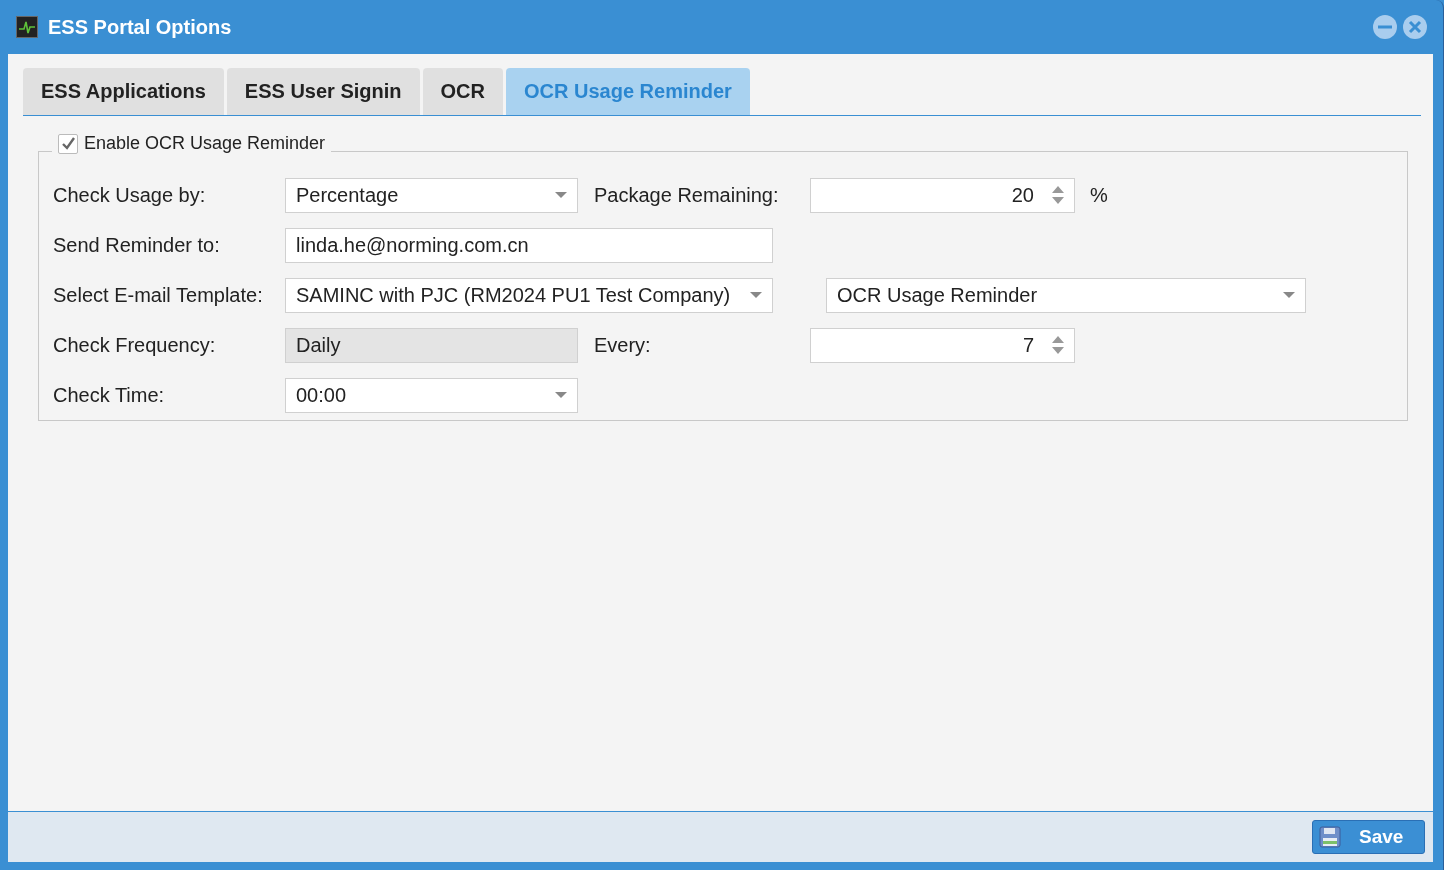 The width and height of the screenshot is (1444, 870). I want to click on field-label: Every:, so click(622, 345).